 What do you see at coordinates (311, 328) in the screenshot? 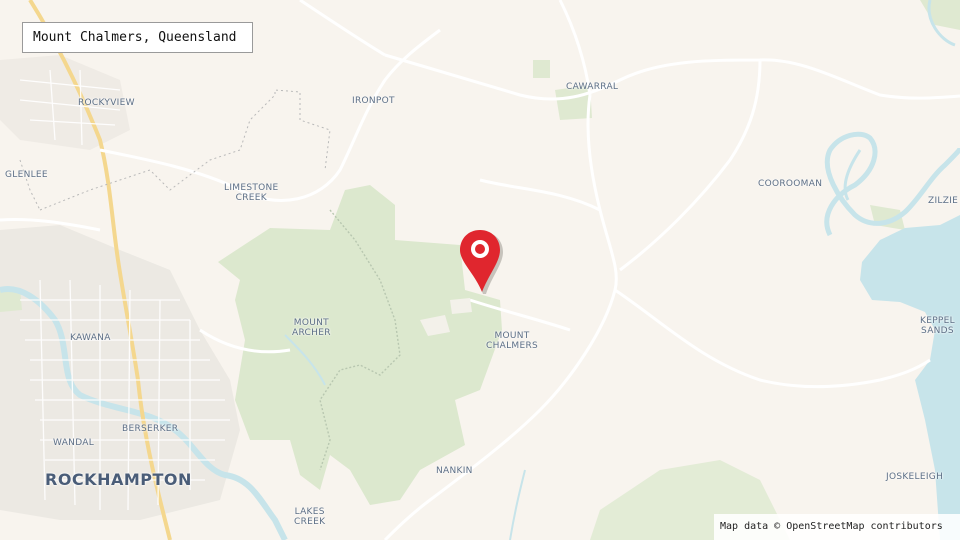
I see `place-label-mount-archer: MOUNT ARCHER` at bounding box center [311, 328].